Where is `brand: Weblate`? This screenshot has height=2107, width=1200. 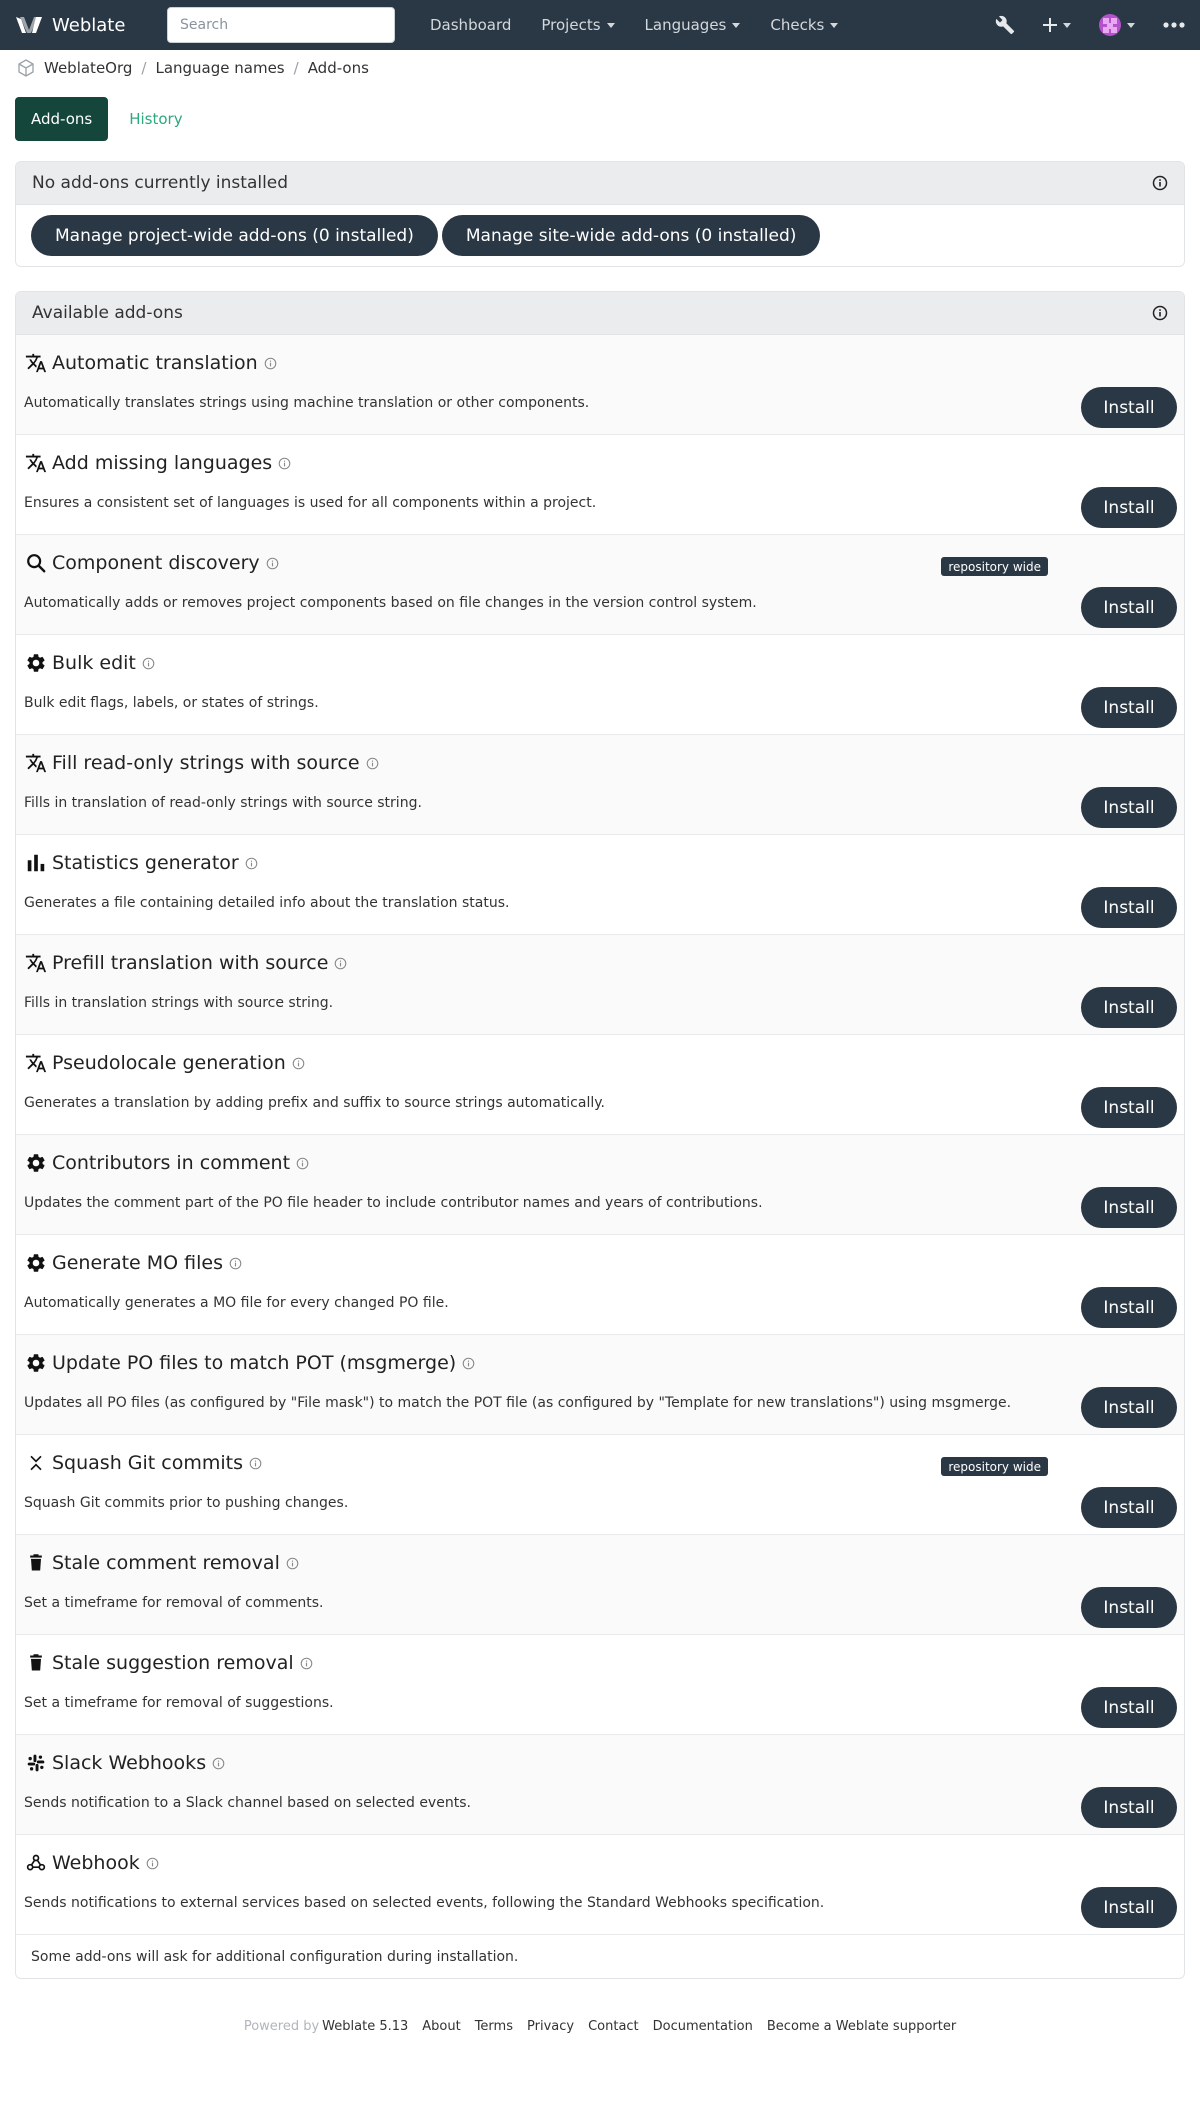
brand: Weblate is located at coordinates (76, 25).